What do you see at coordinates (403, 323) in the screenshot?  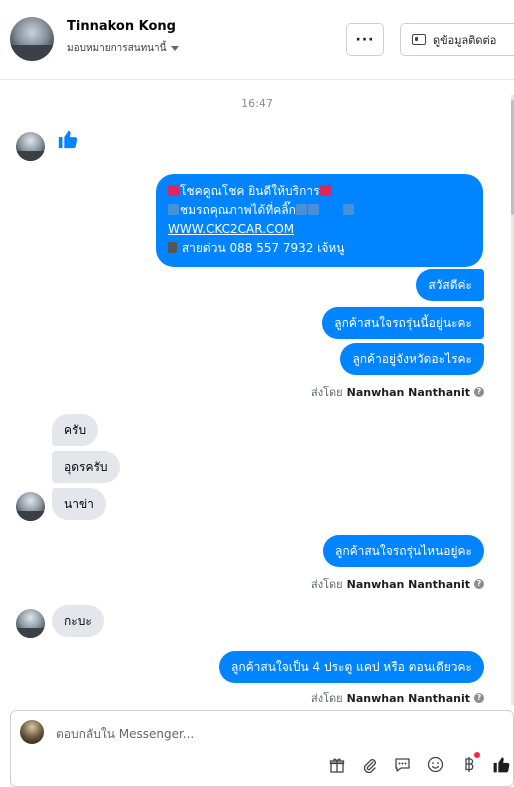 I see `outgoing-message: ลูกค้าสนใจรถรุ่นนี้อยู่นะคะ` at bounding box center [403, 323].